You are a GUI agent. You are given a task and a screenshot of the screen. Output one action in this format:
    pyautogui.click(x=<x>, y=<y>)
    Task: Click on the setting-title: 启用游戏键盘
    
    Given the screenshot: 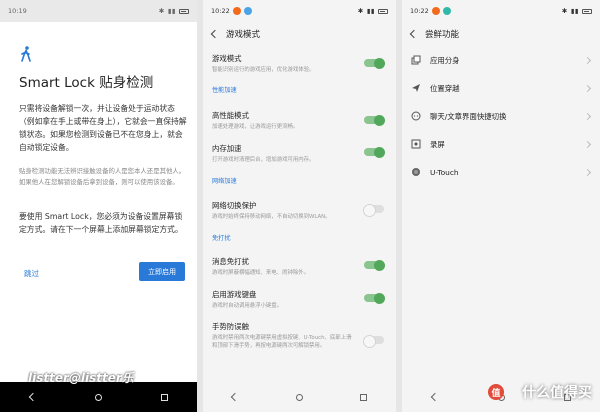 What is the action you would take?
    pyautogui.click(x=234, y=294)
    